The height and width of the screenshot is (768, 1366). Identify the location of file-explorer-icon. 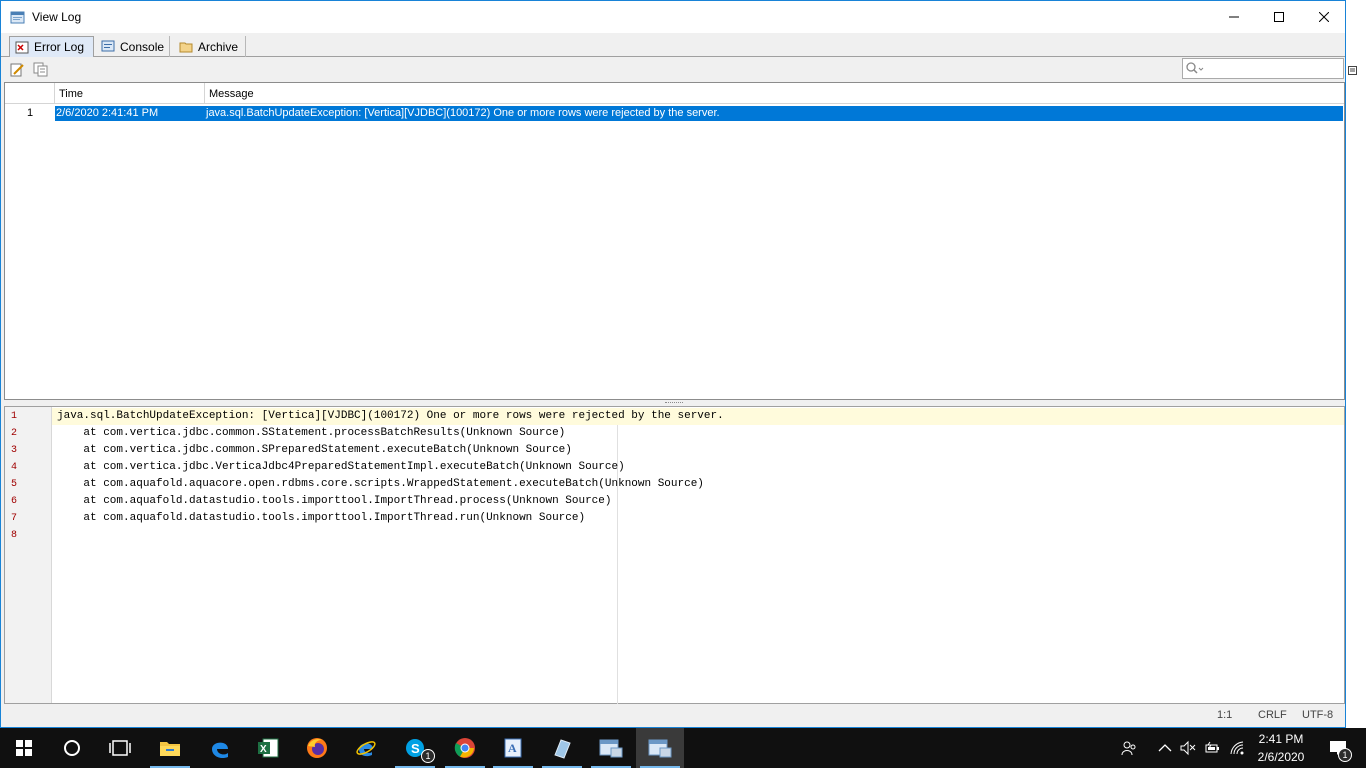
(170, 749).